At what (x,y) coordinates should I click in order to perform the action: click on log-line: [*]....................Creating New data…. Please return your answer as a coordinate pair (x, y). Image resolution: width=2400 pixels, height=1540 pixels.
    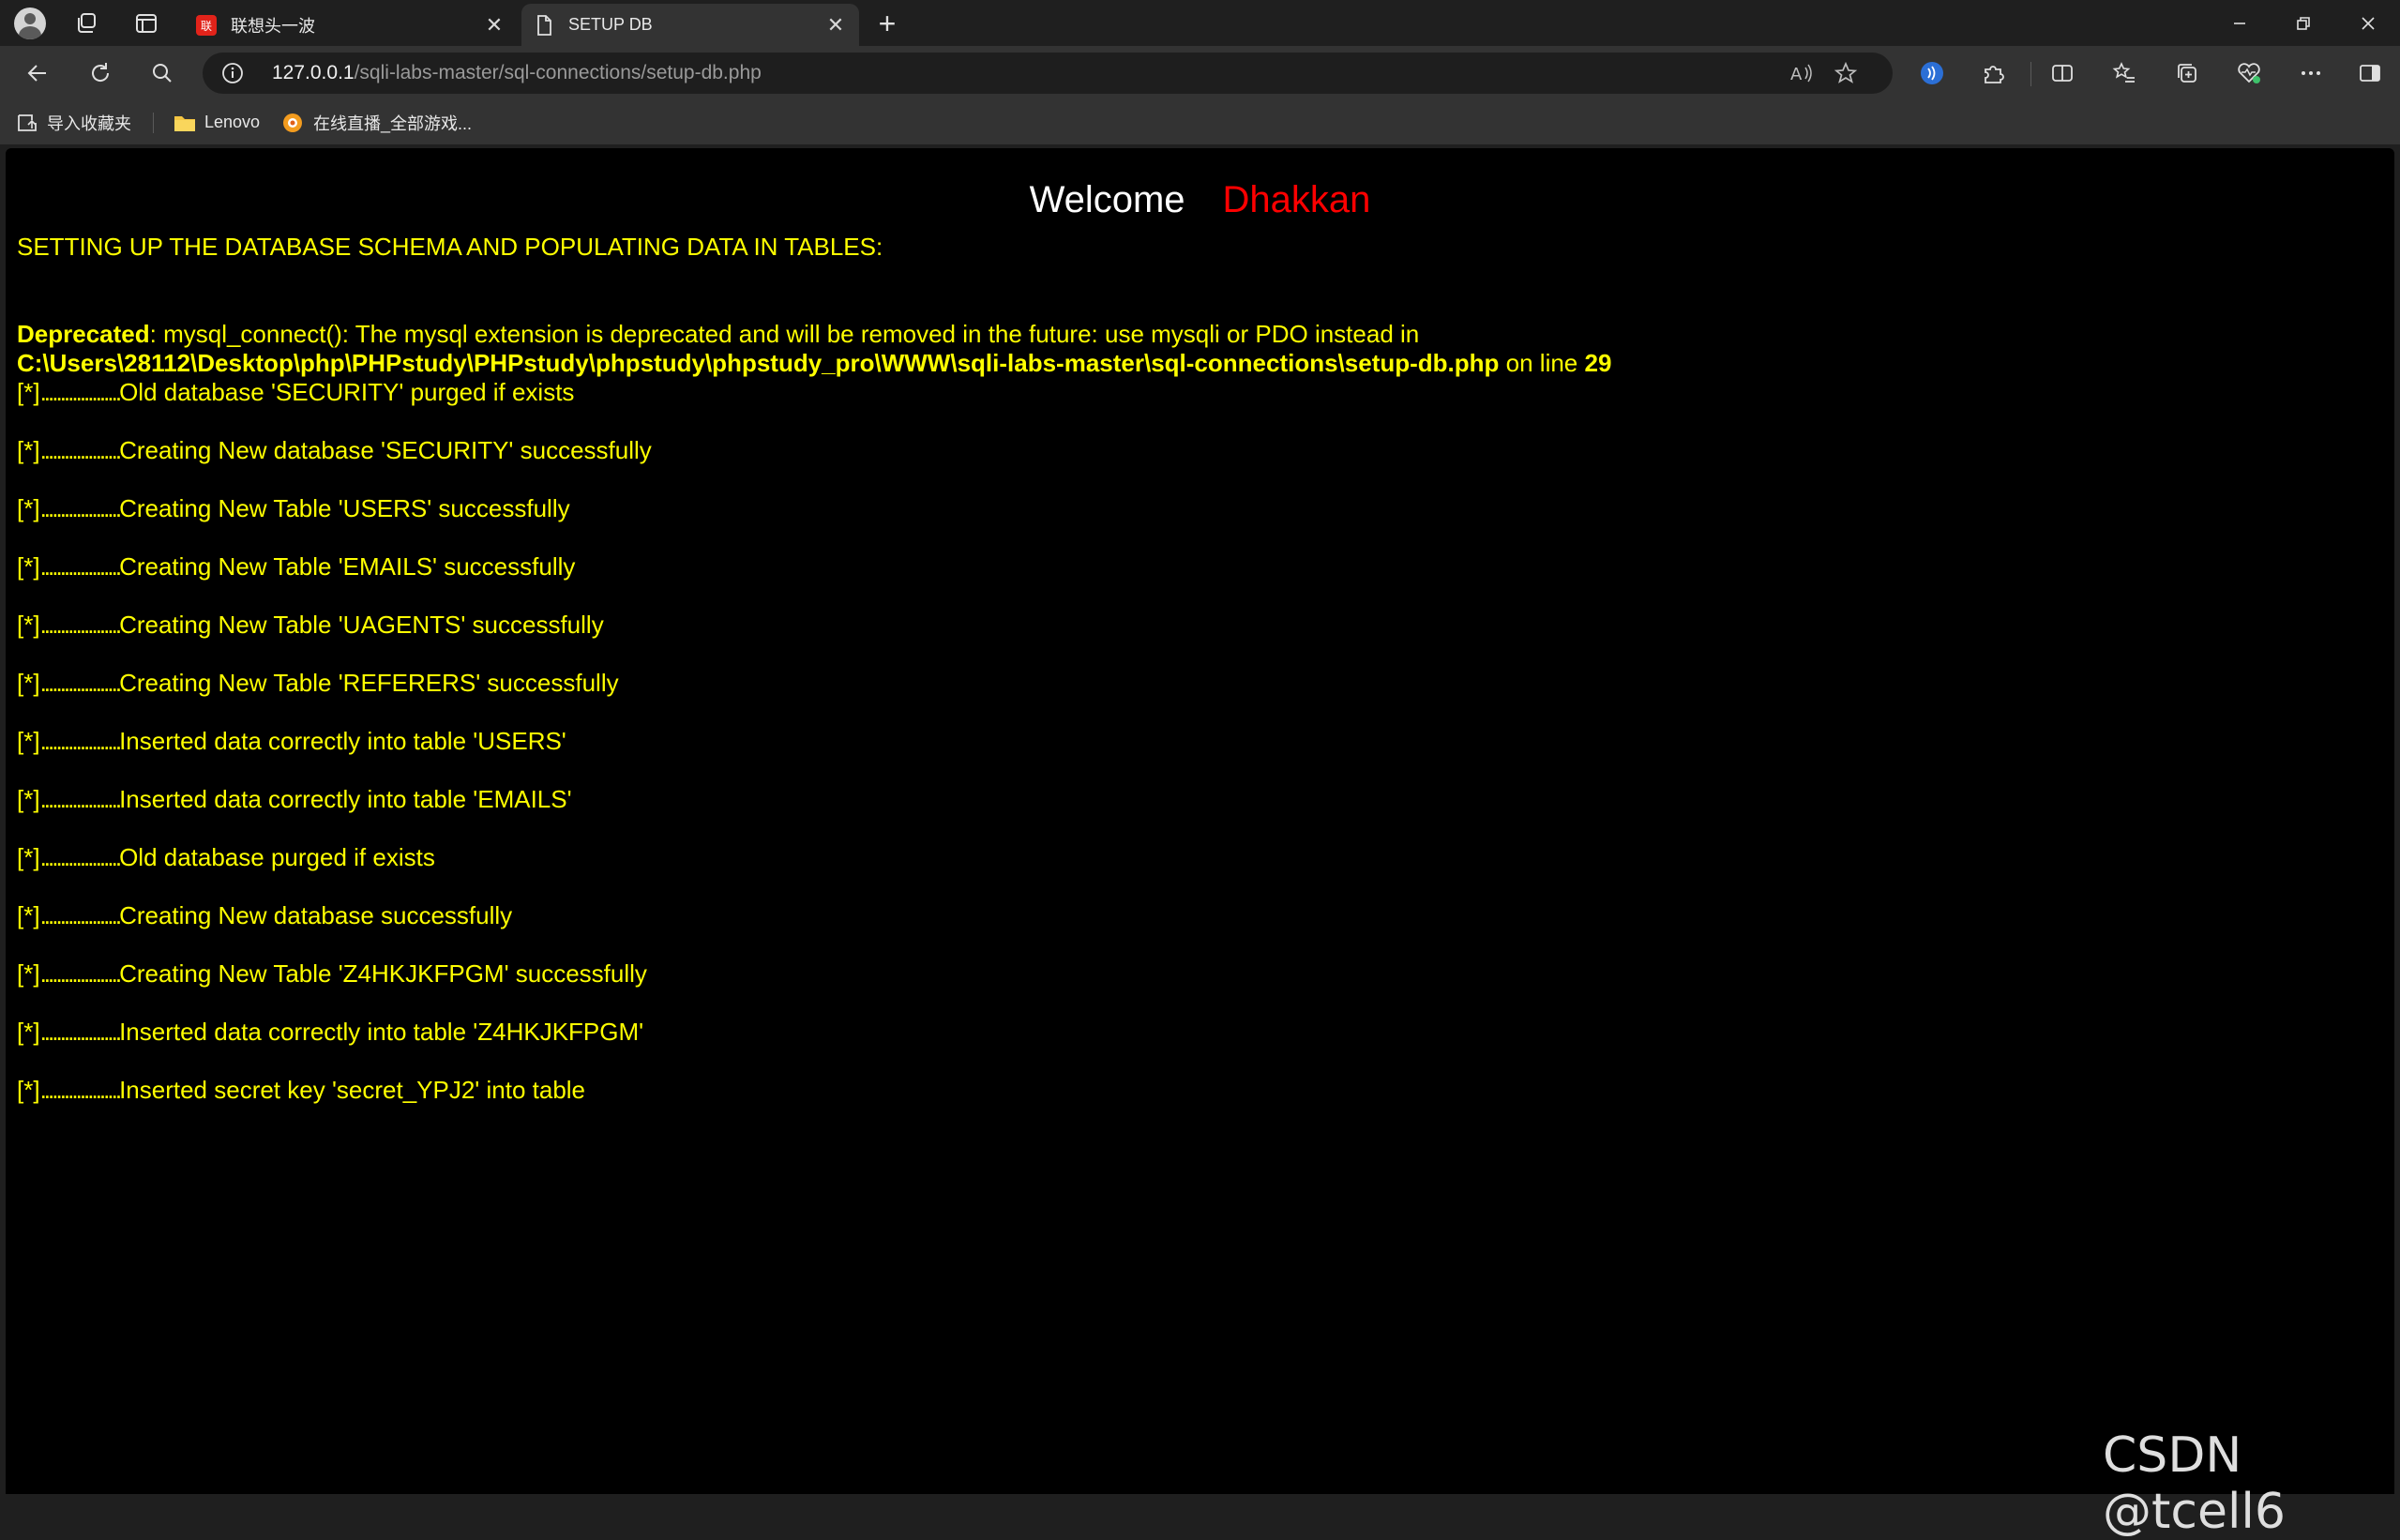
    Looking at the image, I should click on (1189, 450).